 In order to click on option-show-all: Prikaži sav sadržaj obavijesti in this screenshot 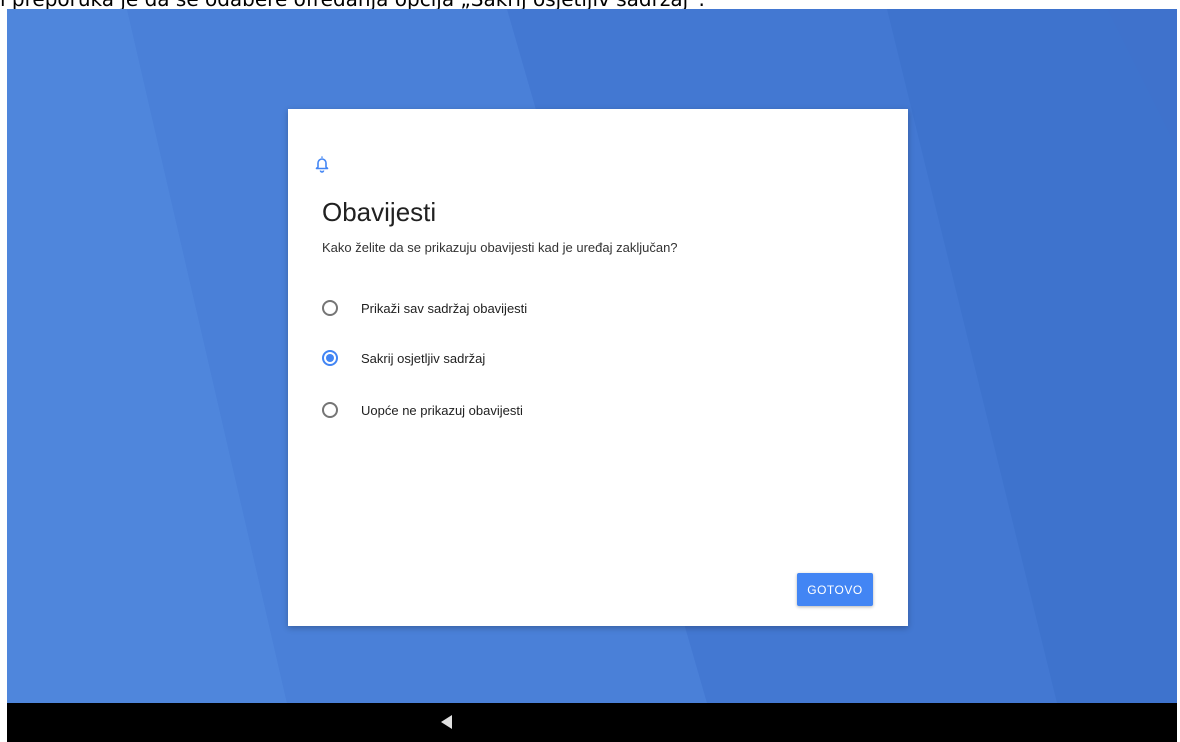, I will do `click(602, 308)`.